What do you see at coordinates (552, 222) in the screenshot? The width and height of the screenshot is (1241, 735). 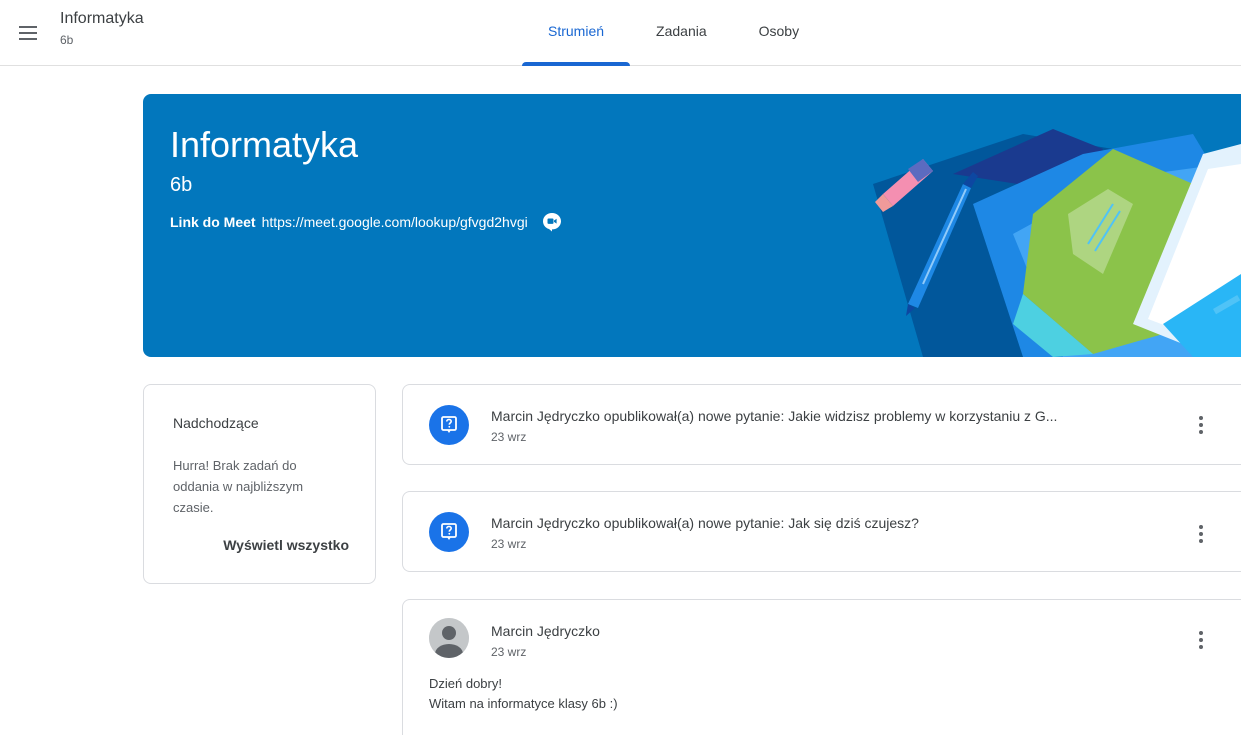 I see `meet-video-icon` at bounding box center [552, 222].